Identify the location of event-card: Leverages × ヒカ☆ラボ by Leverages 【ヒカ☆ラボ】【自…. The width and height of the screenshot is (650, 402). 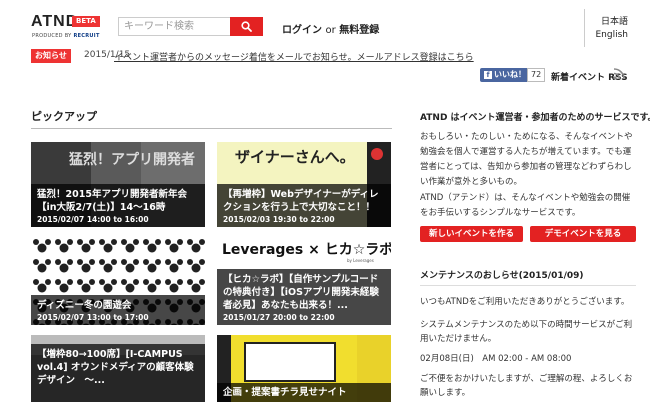
(304, 281).